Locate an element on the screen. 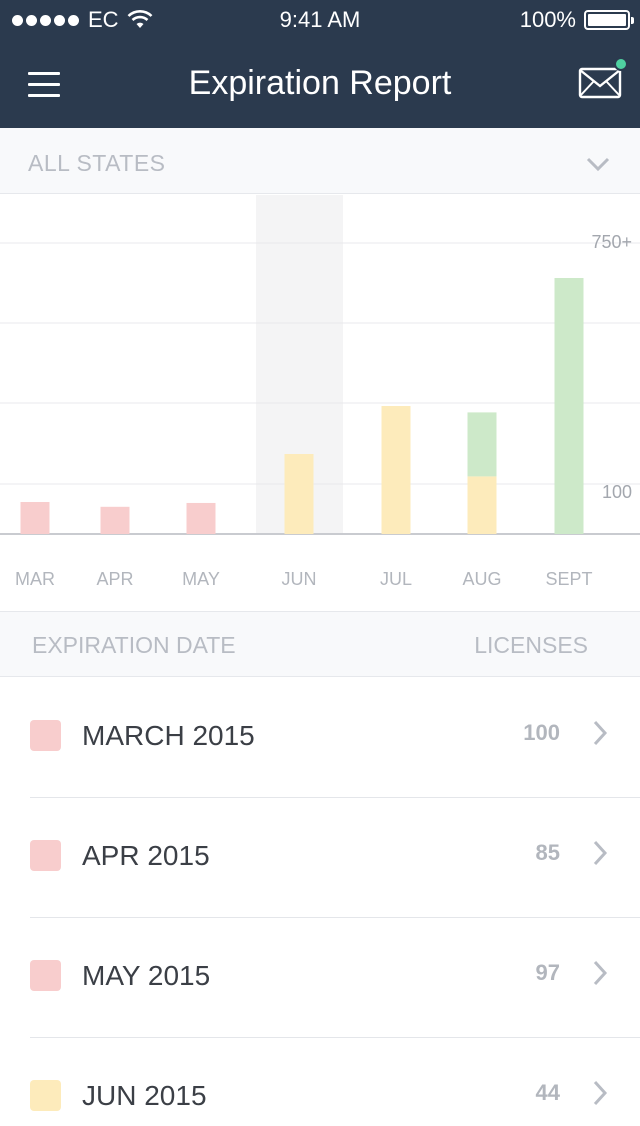 This screenshot has width=640, height=1126. notification-dot is located at coordinates (621, 64).